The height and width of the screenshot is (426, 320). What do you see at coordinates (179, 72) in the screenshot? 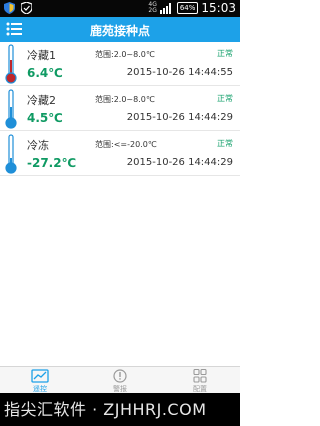
I see `update-time: 2015-10-26 14:44:55` at bounding box center [179, 72].